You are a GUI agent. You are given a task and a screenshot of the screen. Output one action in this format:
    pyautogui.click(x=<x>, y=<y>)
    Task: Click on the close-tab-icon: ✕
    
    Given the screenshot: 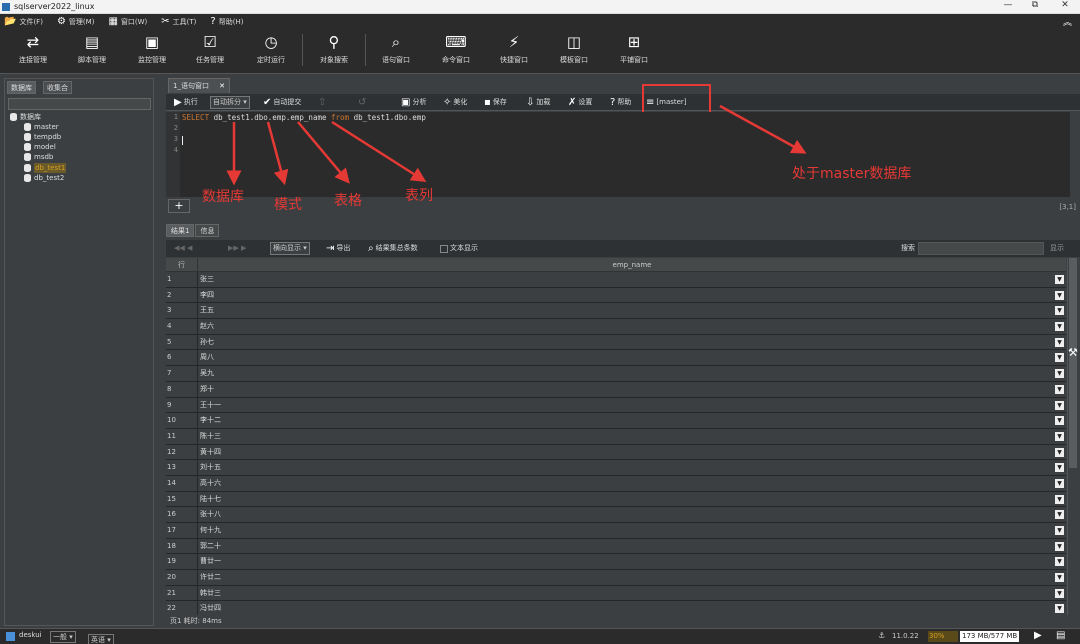 What is the action you would take?
    pyautogui.click(x=222, y=86)
    